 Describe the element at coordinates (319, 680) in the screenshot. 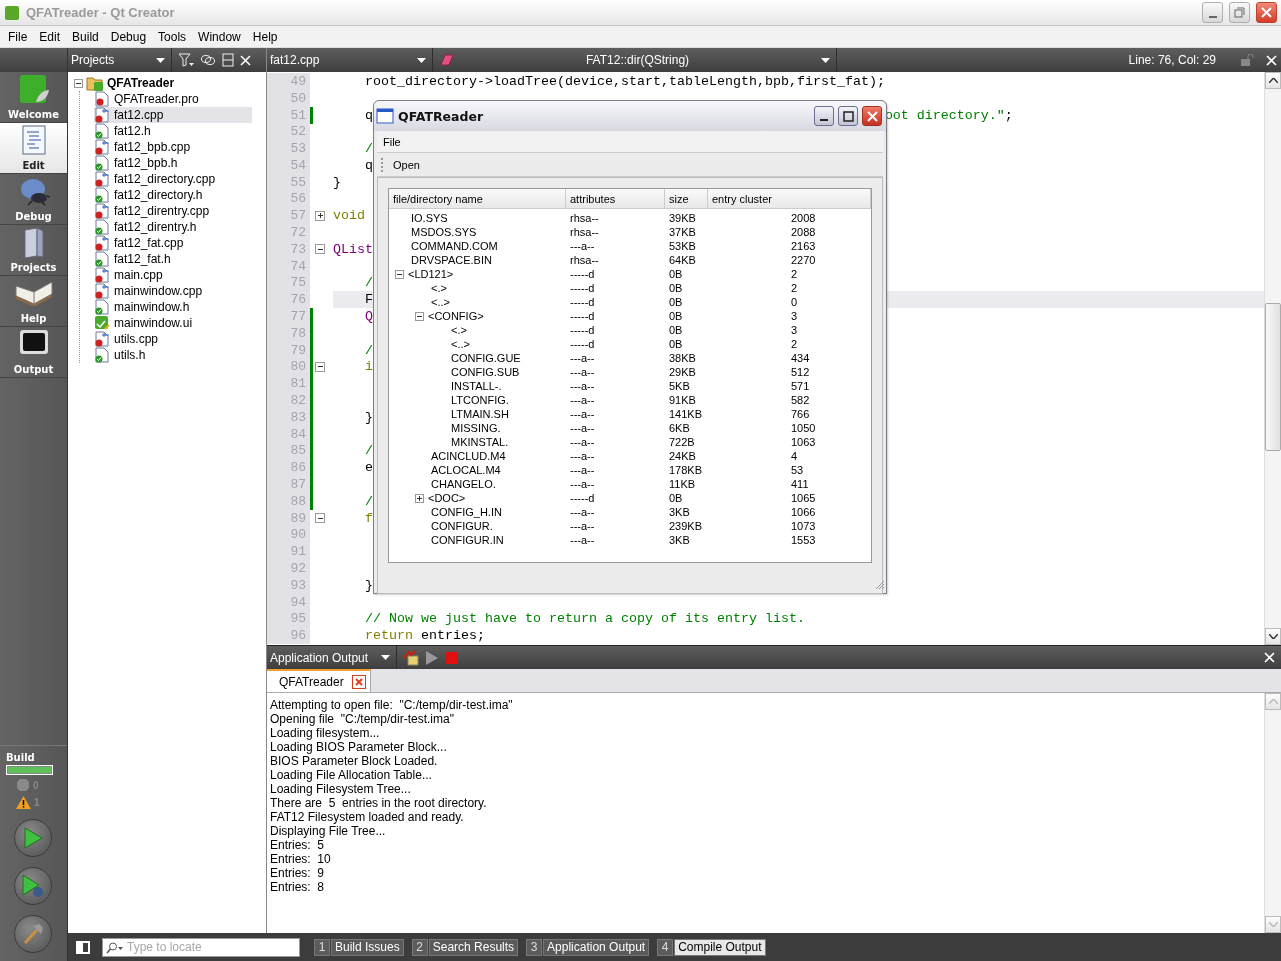

I see `run-tab: QFATreader` at that location.